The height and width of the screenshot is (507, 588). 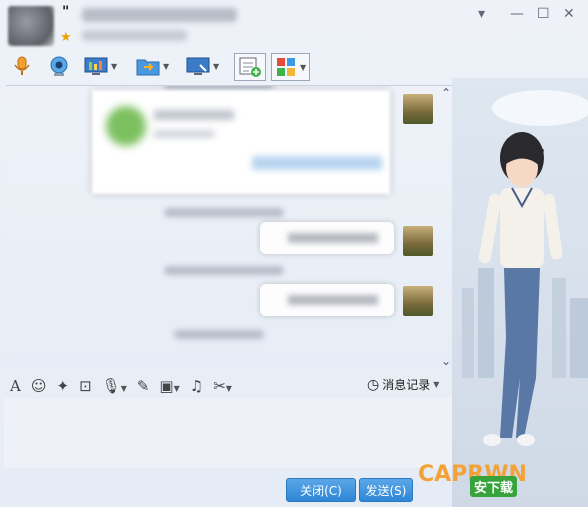 I want to click on message-input, so click(x=228, y=433).